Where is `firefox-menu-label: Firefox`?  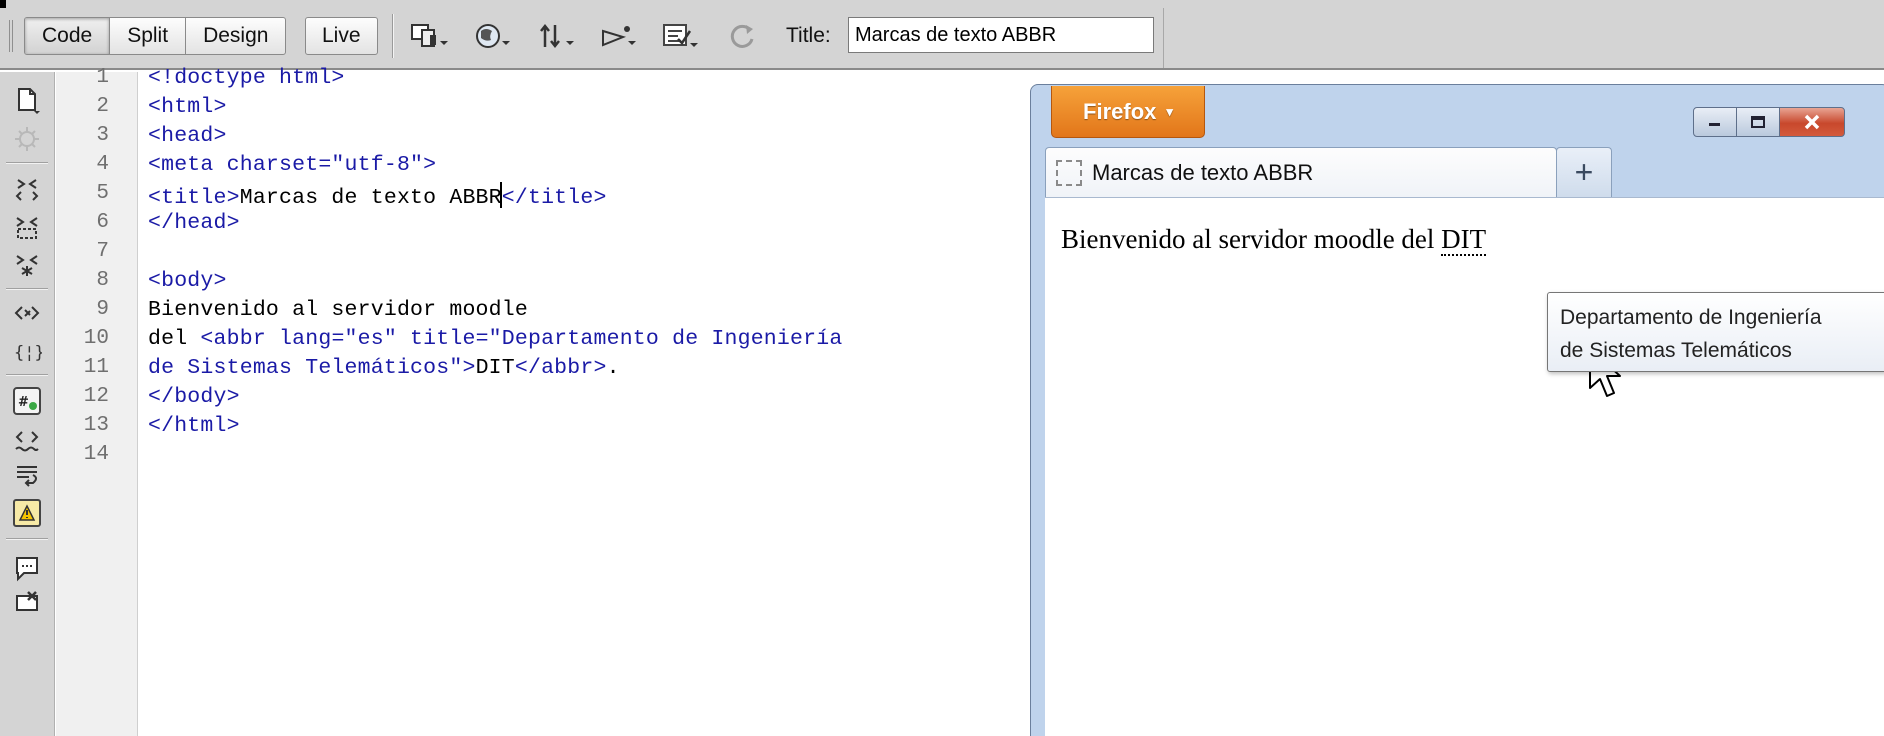
firefox-menu-label: Firefox is located at coordinates (1120, 111).